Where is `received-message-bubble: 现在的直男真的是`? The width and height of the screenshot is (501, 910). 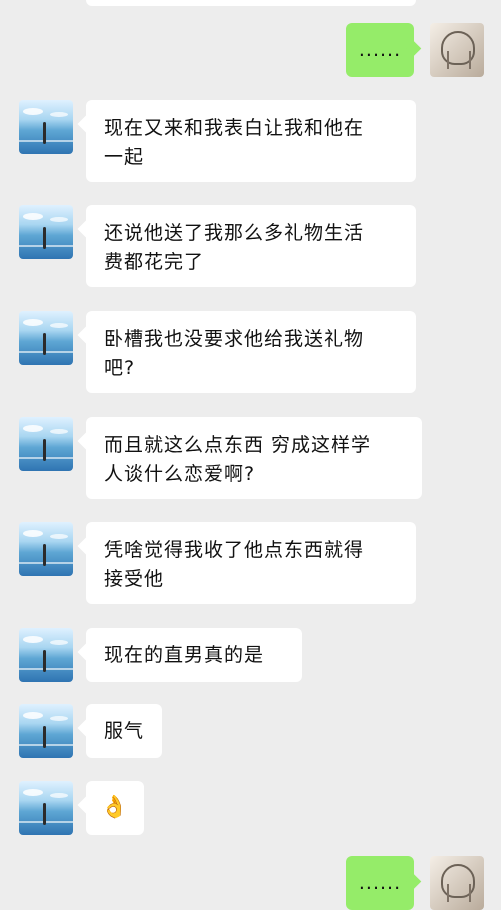
received-message-bubble: 现在的直男真的是 is located at coordinates (194, 655).